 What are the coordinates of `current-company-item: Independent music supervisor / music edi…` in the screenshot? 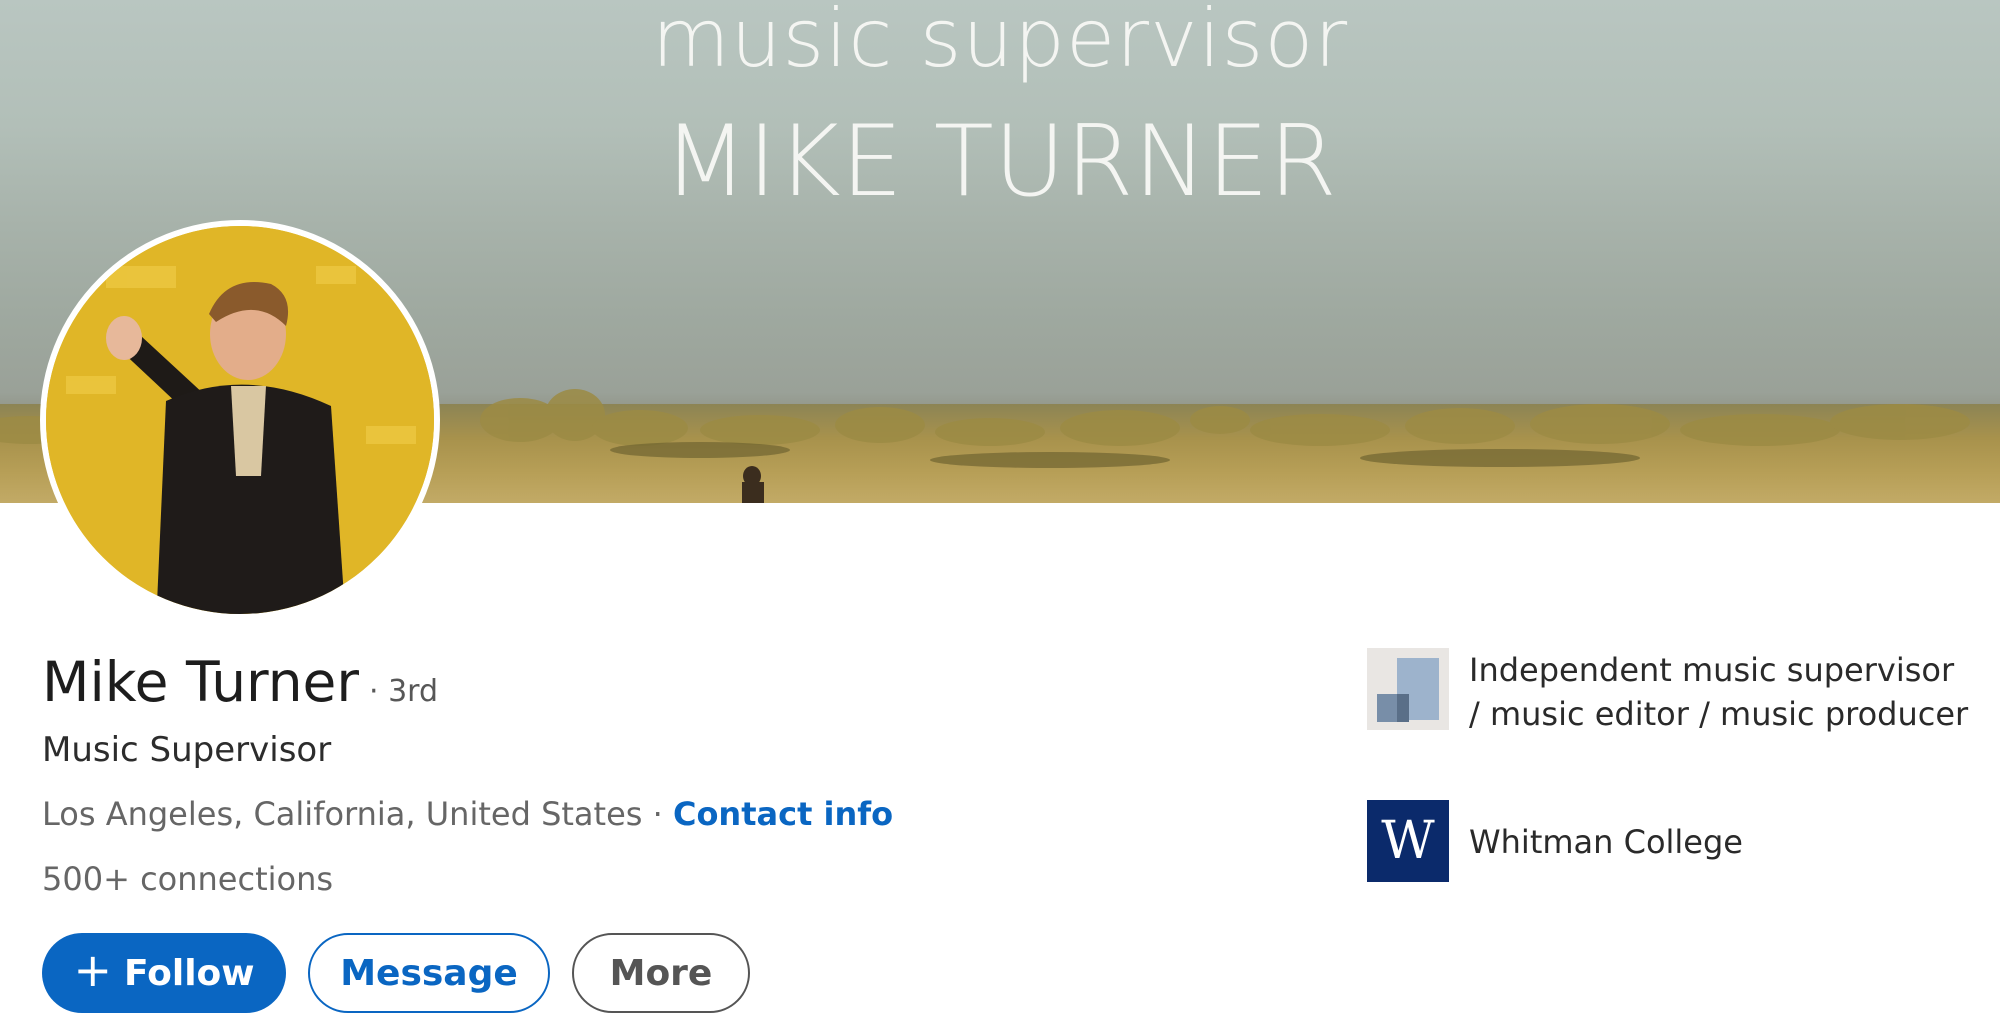 It's located at (1668, 692).